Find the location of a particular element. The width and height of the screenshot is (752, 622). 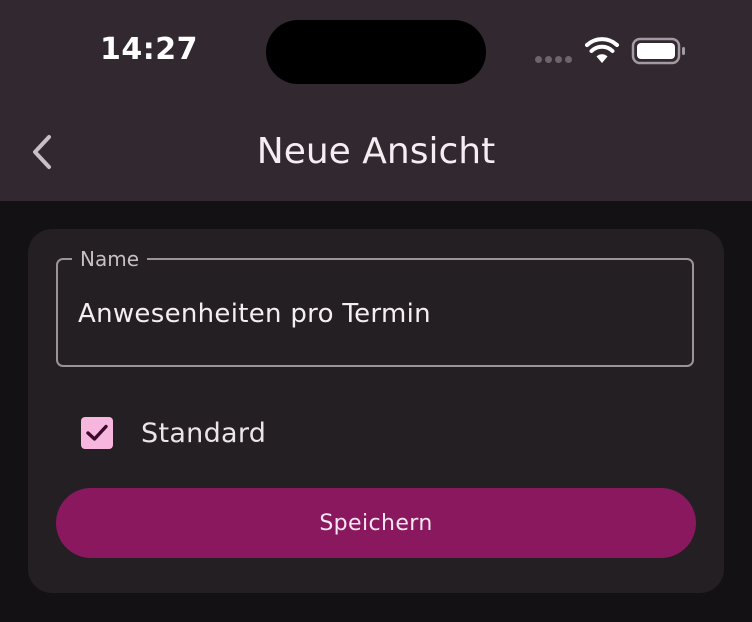

name-field-label: Name is located at coordinates (110, 259).